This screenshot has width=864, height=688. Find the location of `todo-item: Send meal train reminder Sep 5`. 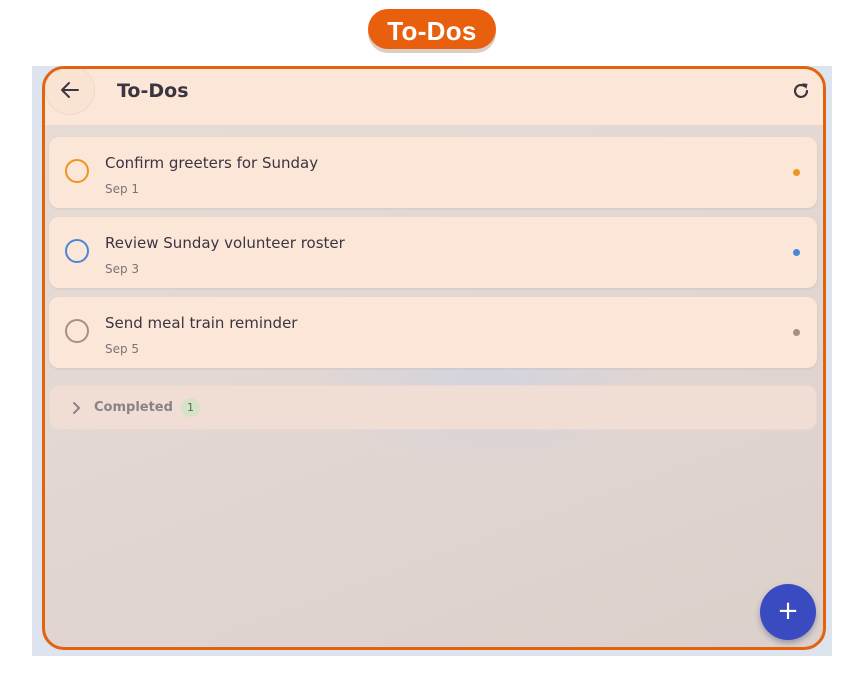

todo-item: Send meal train reminder Sep 5 is located at coordinates (433, 332).